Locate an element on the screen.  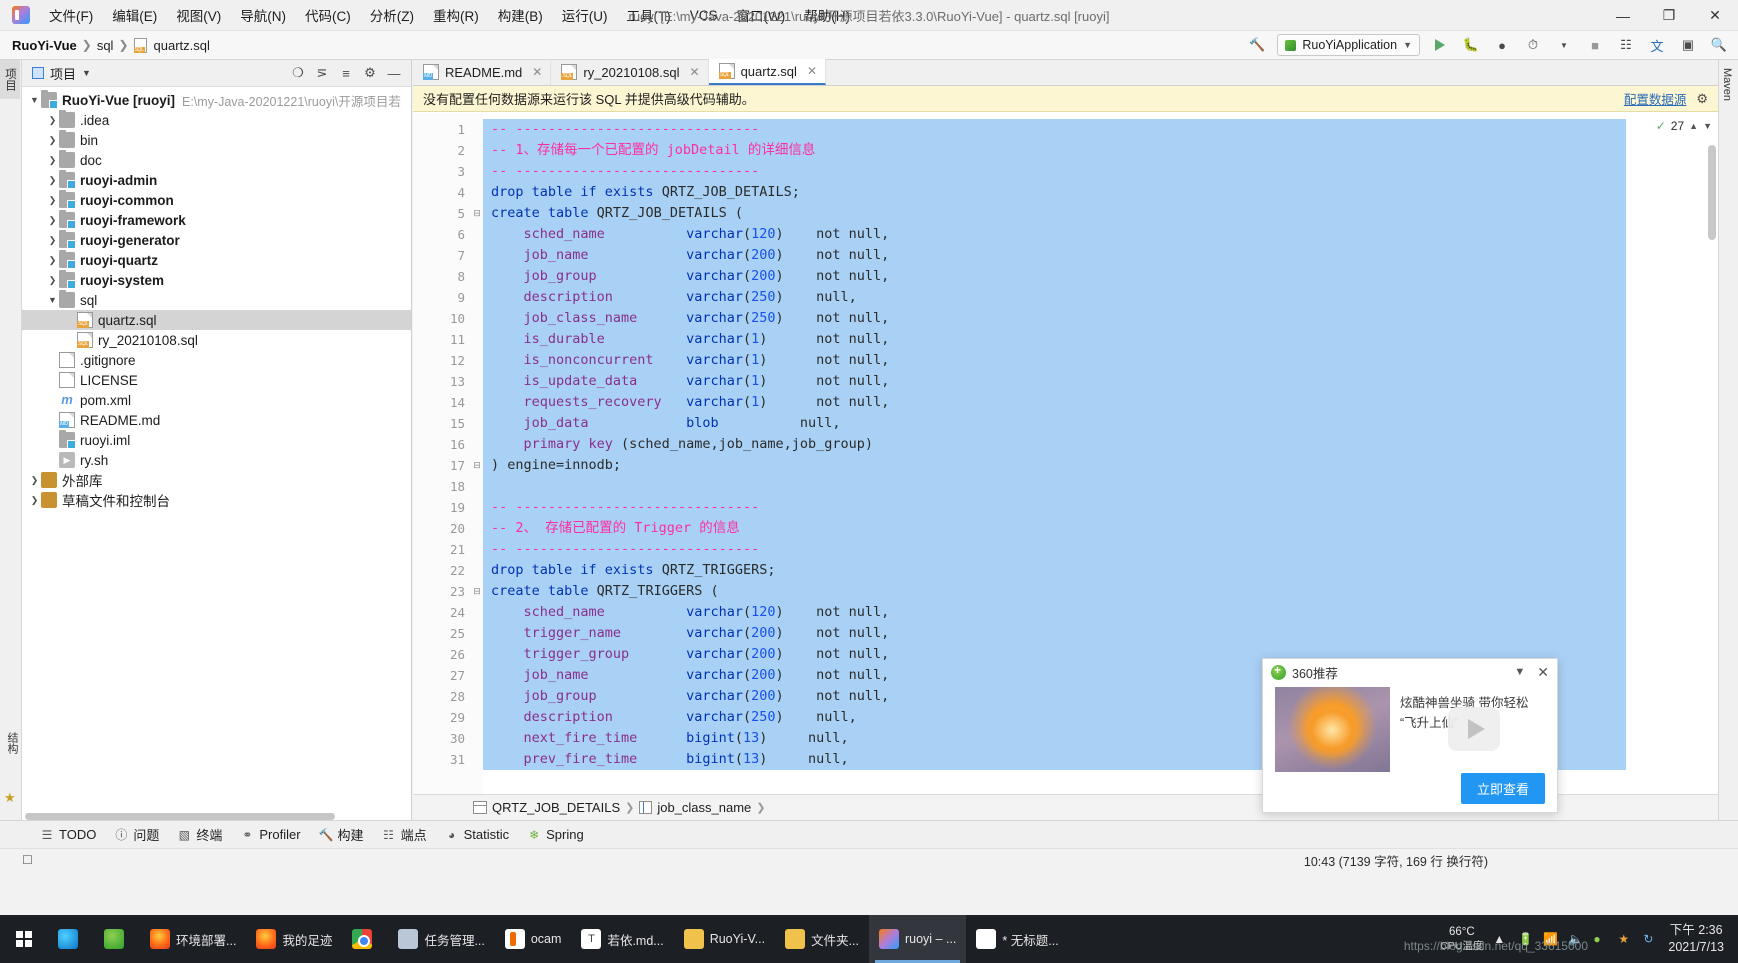
tool-button-endpoints: ☷ 端点 is located at coordinates (404, 834).